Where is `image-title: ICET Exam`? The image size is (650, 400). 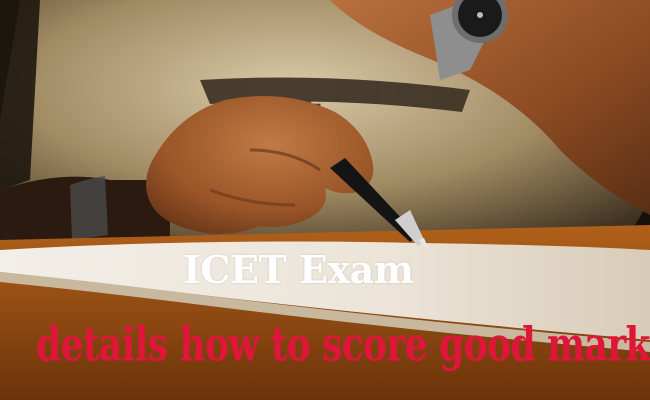 image-title: ICET Exam is located at coordinates (298, 269).